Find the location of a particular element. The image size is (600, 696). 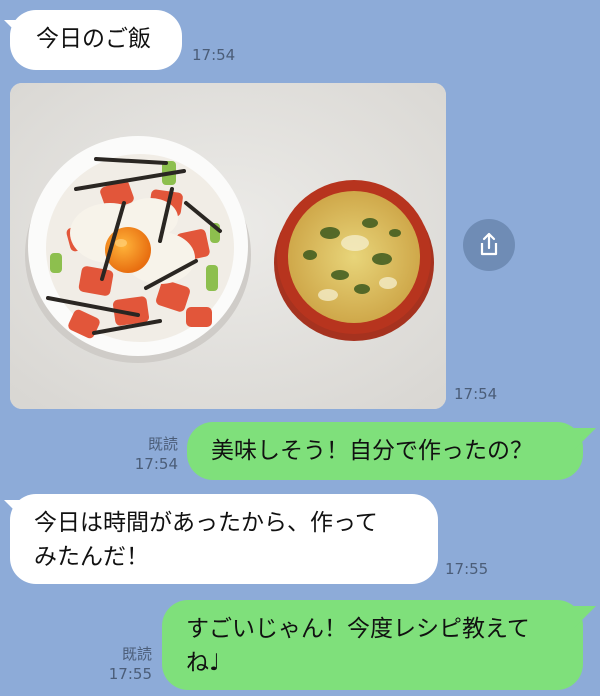

read-status: 既読 17:55 is located at coordinates (126, 664).